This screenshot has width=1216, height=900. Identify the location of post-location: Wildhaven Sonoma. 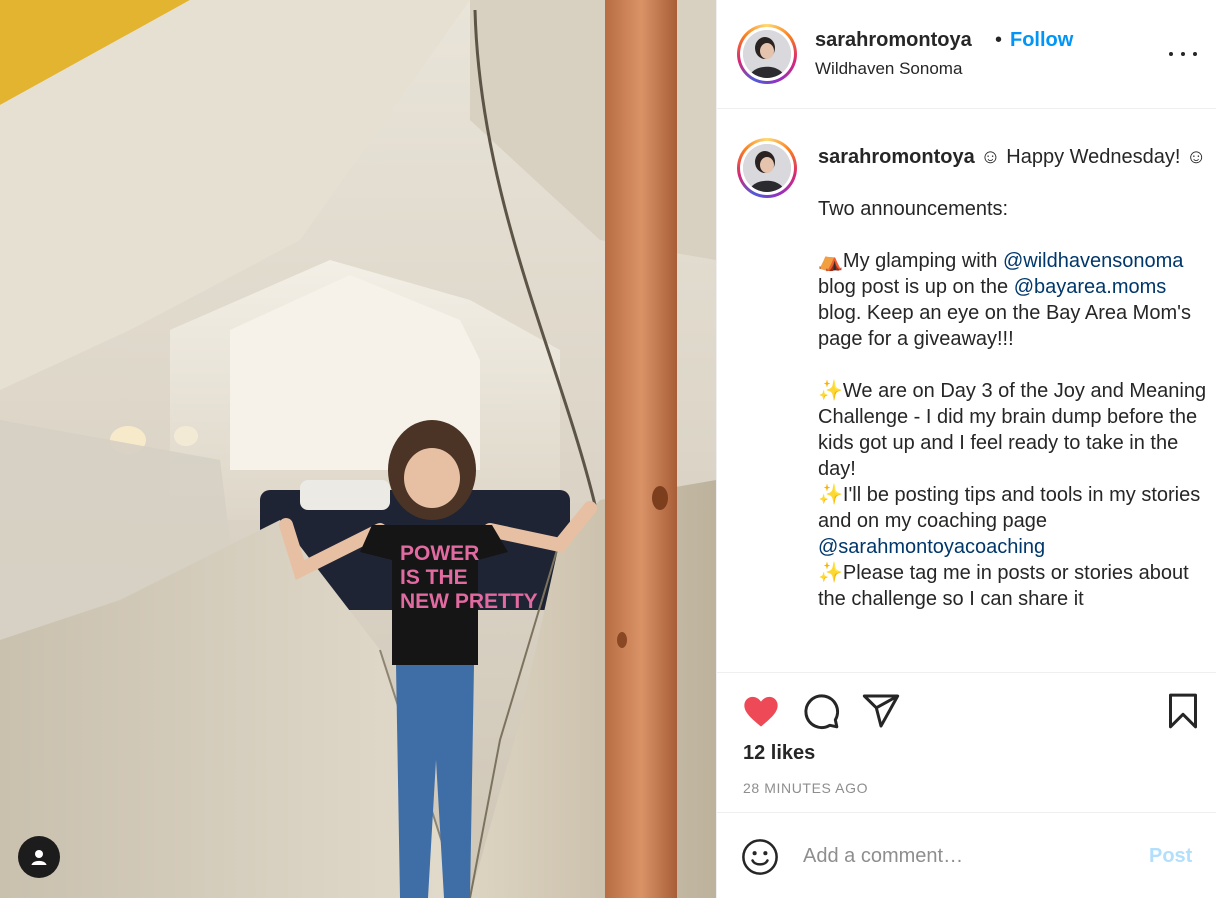
(888, 69).